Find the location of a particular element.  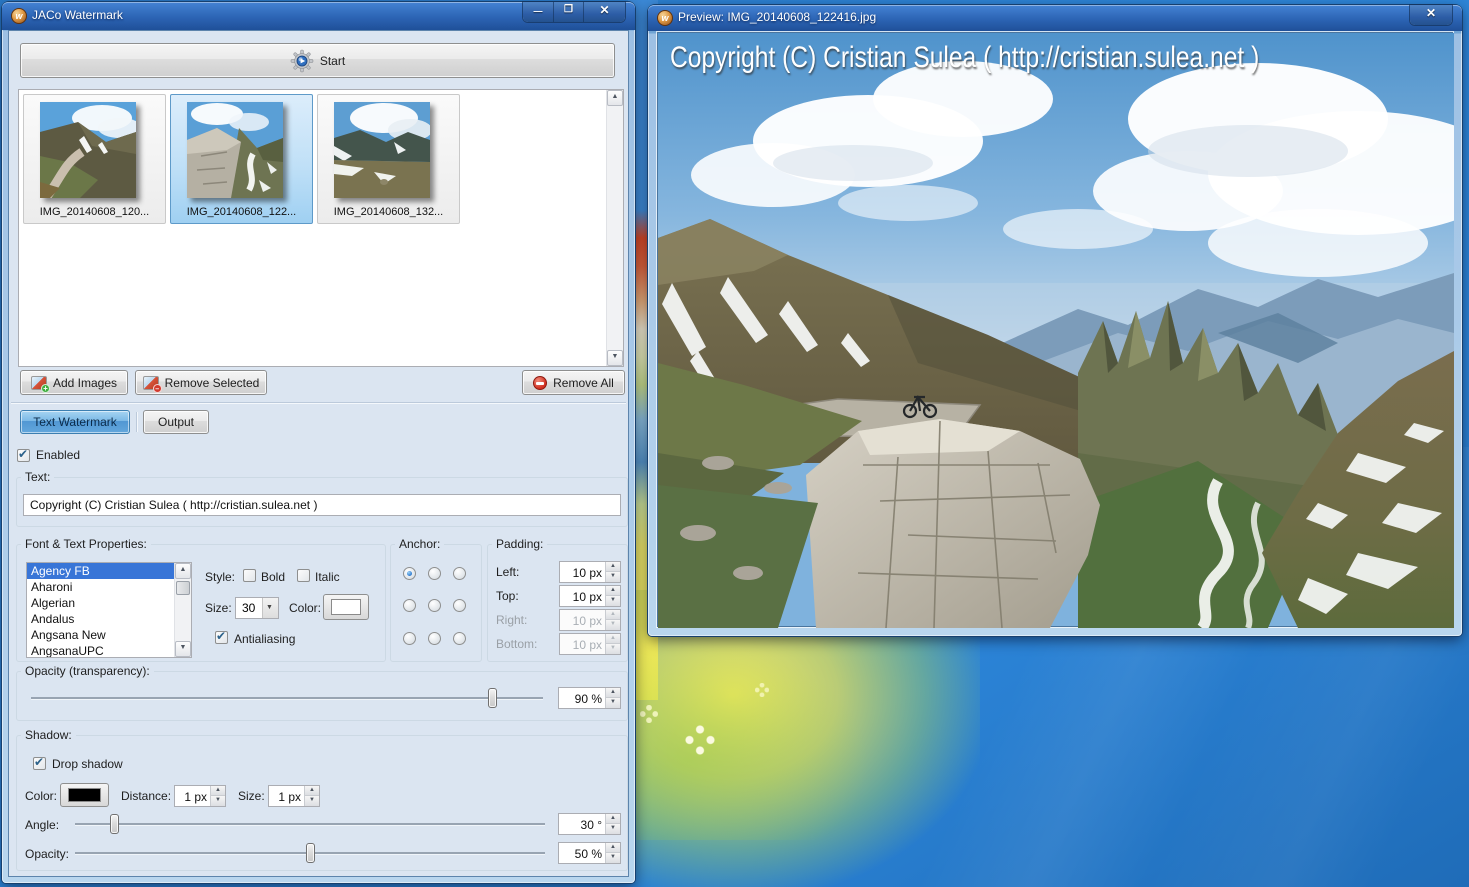

angle-spinner: 30 ° is located at coordinates (589, 824).